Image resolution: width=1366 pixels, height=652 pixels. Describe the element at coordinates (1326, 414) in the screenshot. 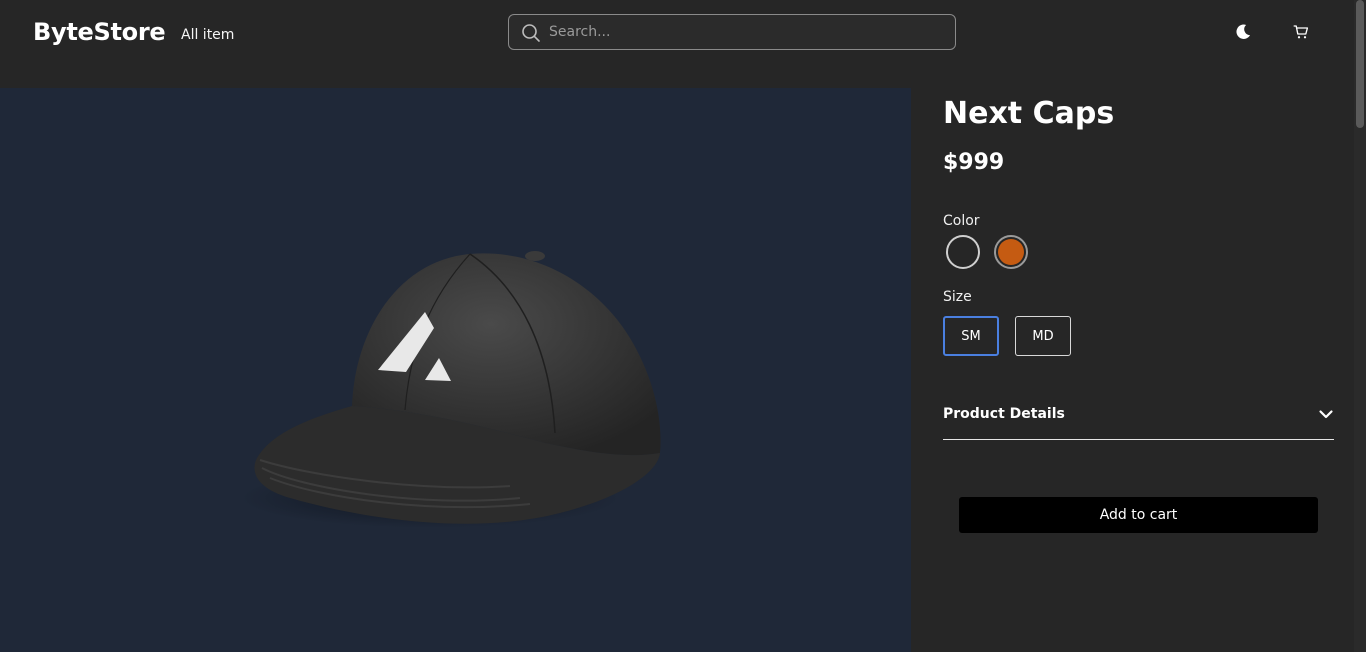

I see `chevron-down-icon` at that location.